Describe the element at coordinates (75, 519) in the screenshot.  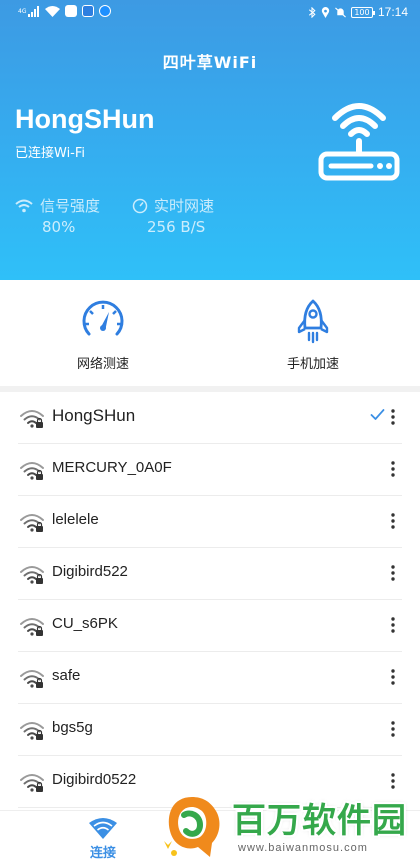
I see `wifi-network-name: lelelele` at that location.